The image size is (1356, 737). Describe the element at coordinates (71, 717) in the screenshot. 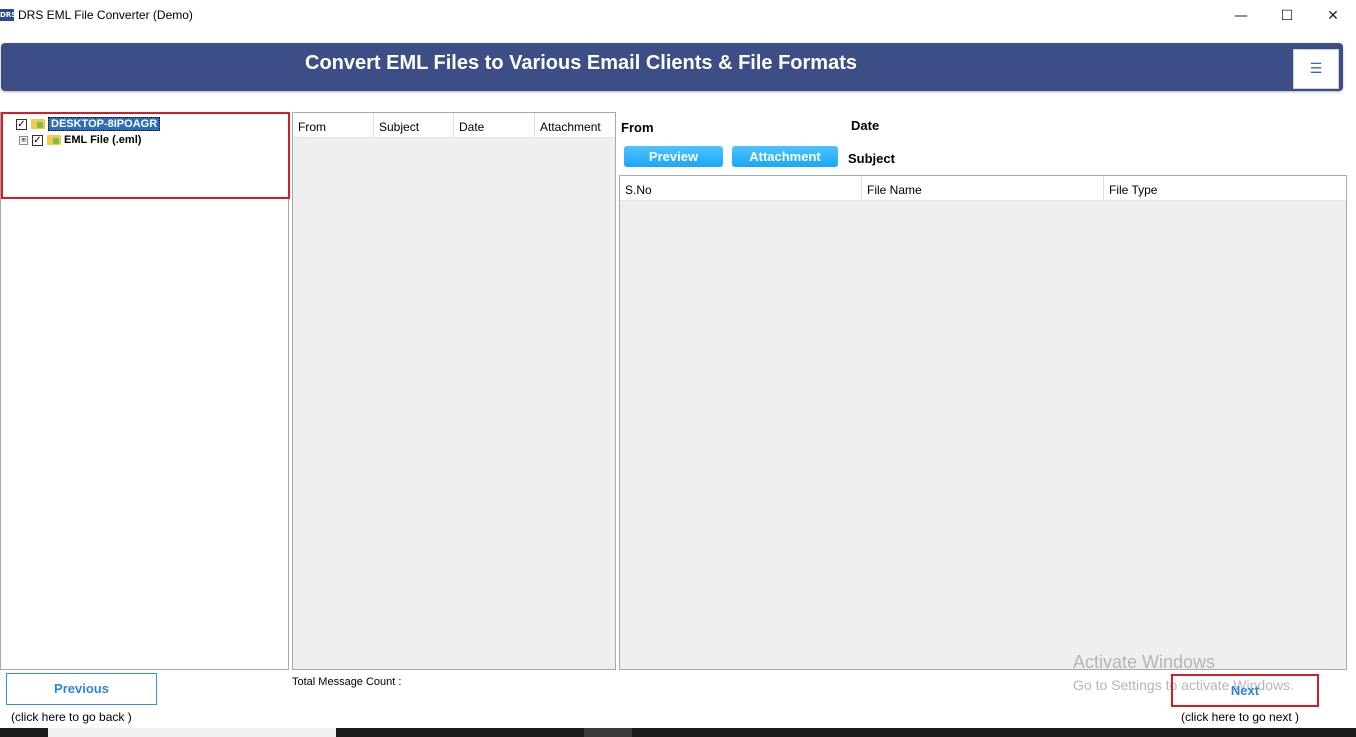

I see `previous-hint: (click here to go back )` at that location.